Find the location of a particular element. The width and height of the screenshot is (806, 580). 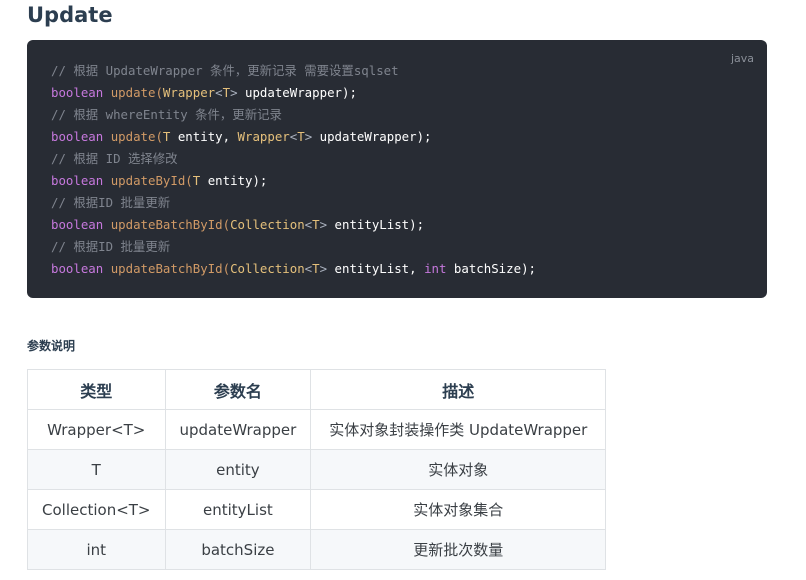

code-comment: // 根据 ID 选择修改 is located at coordinates (114, 158).